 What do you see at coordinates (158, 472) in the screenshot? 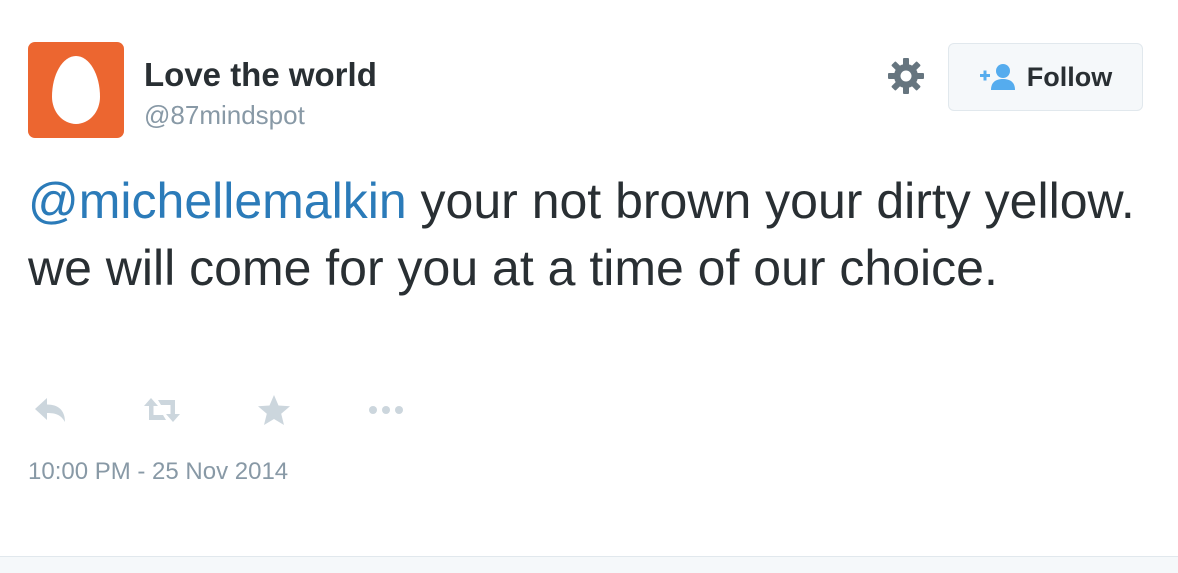
I see `tweet-timestamp: 10:00 PM - 25 Nov 2014` at bounding box center [158, 472].